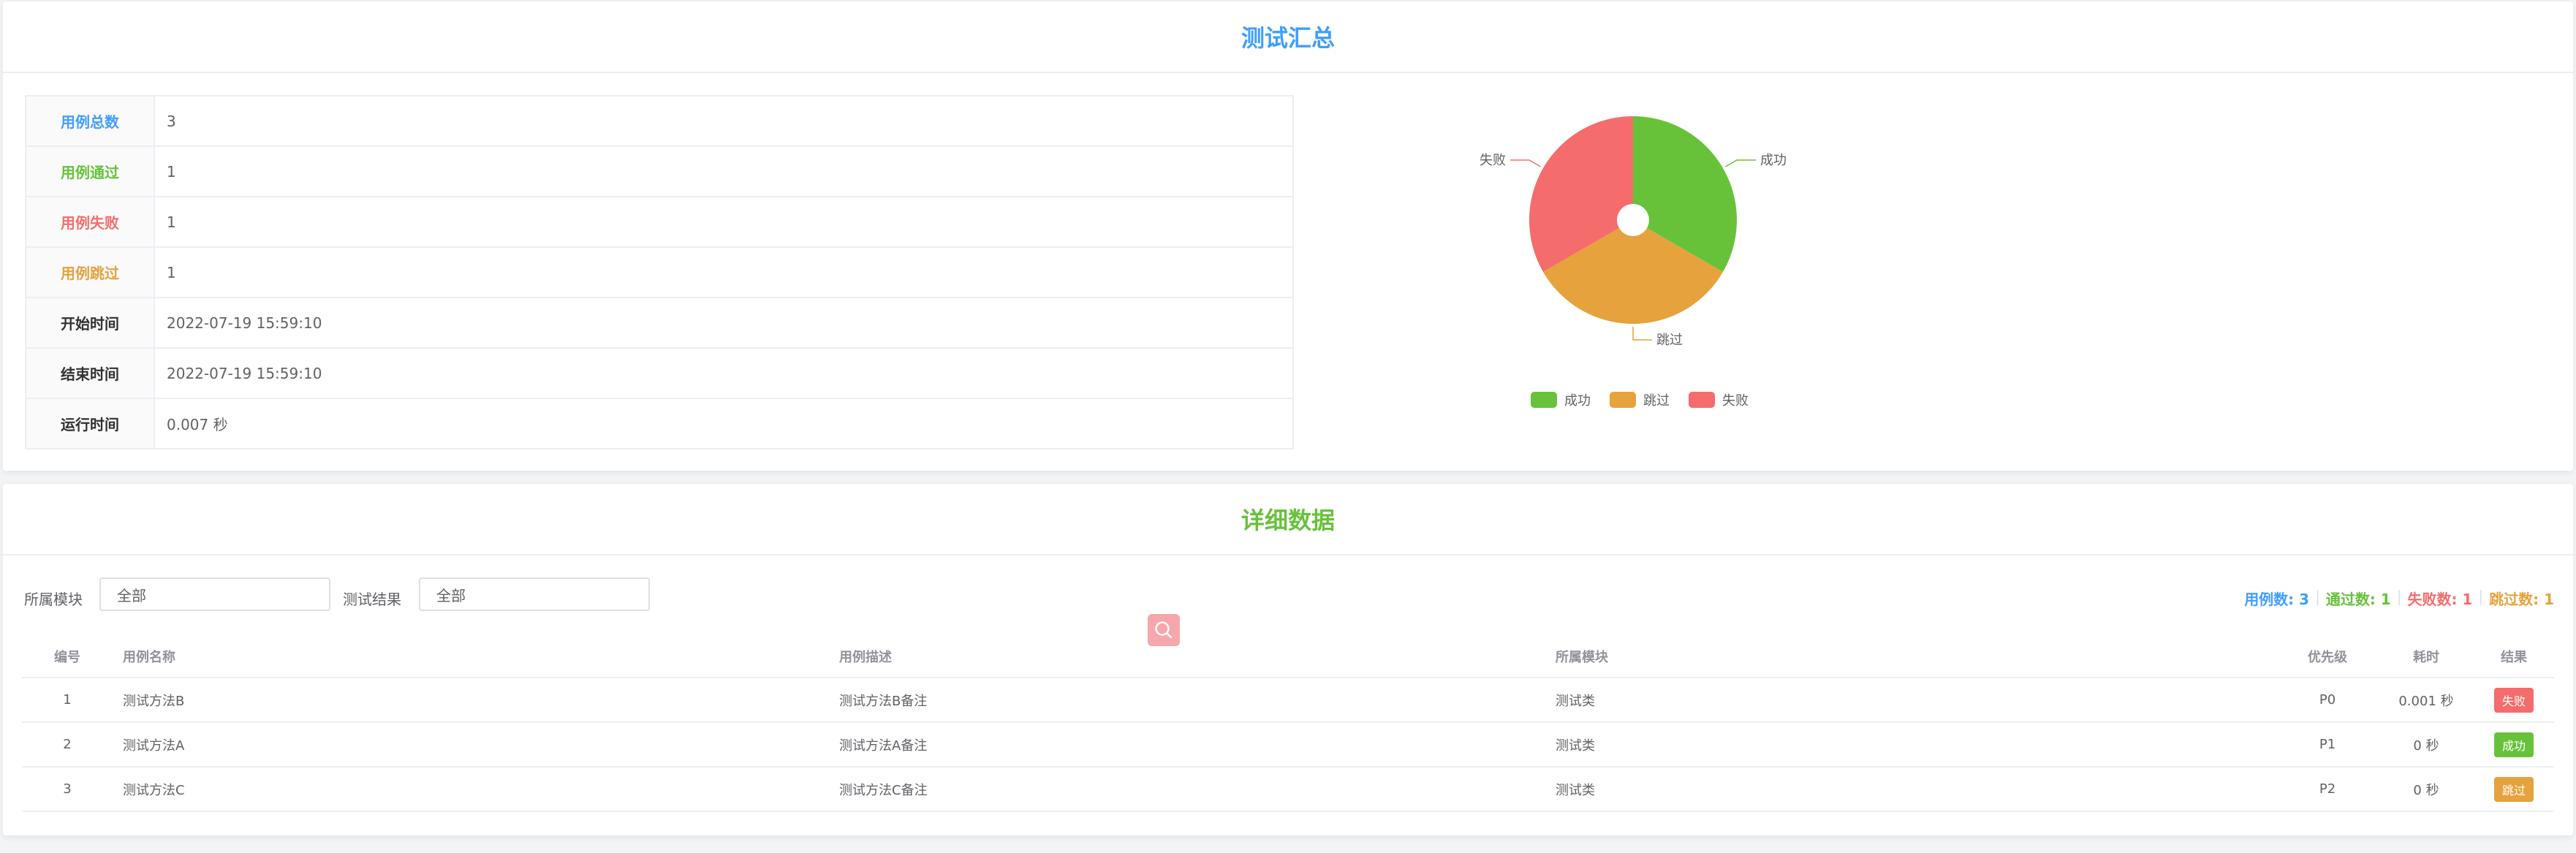 Image resolution: width=2576 pixels, height=853 pixels. What do you see at coordinates (214, 594) in the screenshot?
I see `module-filter-select: 全部` at bounding box center [214, 594].